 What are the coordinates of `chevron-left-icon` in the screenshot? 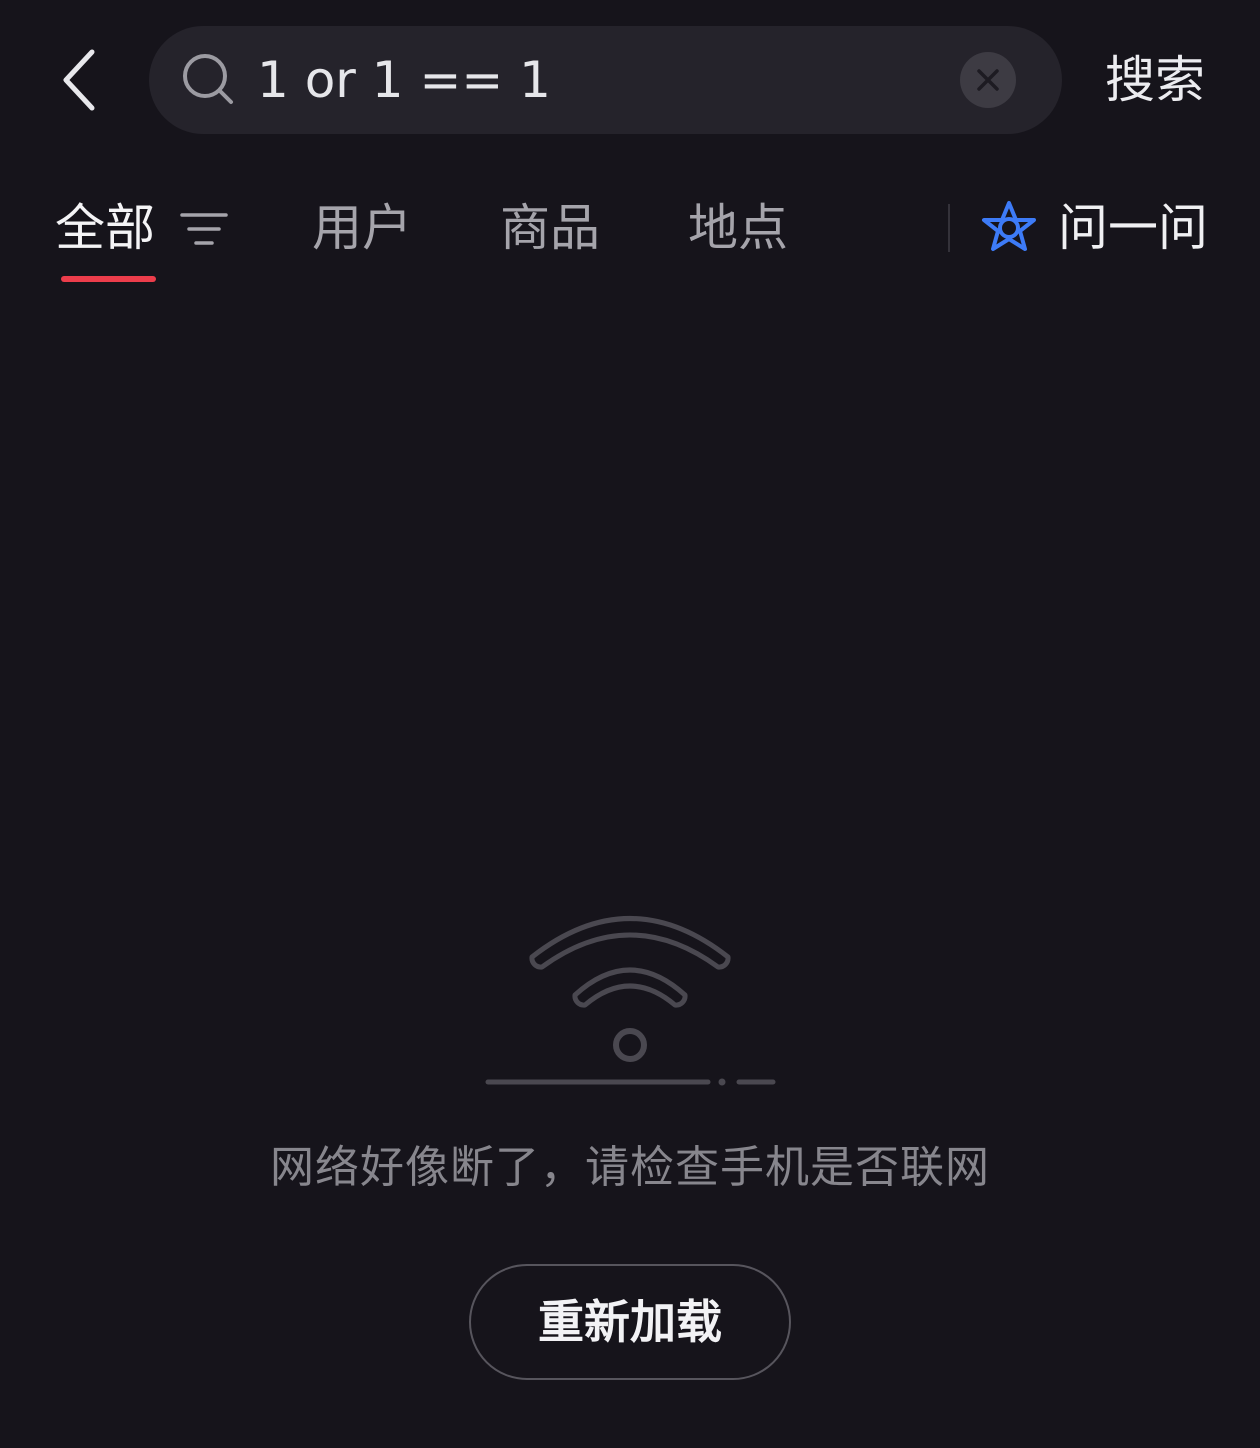 It's located at (79, 80).